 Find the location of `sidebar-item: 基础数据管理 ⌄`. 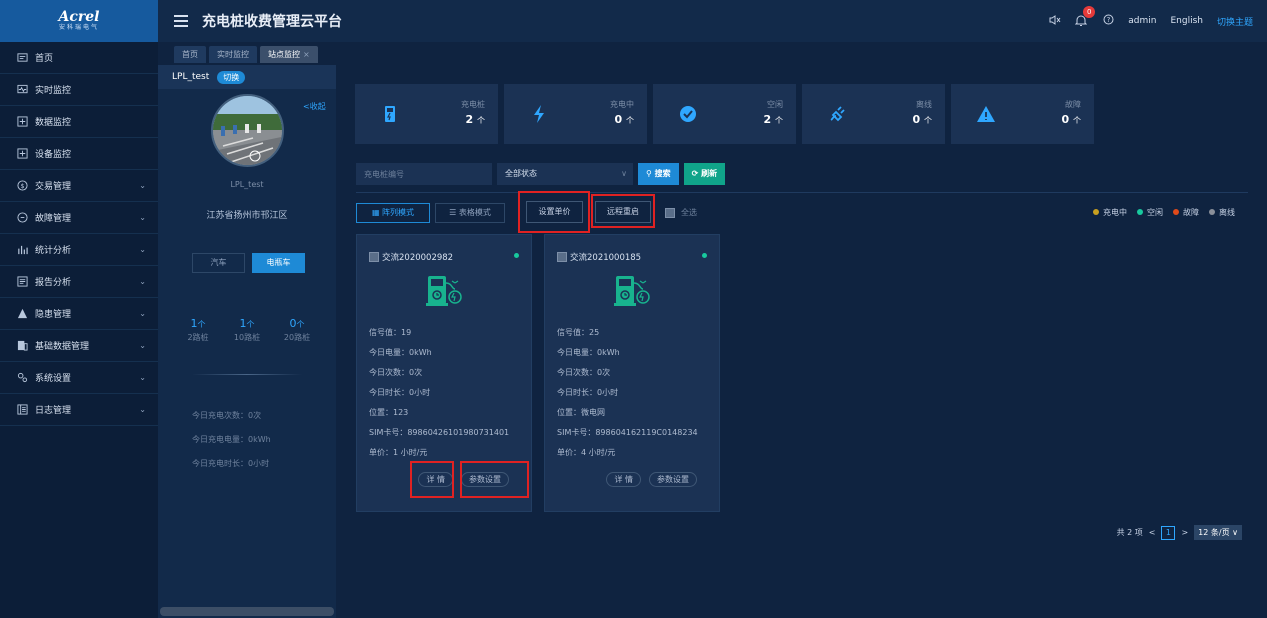

sidebar-item: 基础数据管理 ⌄ is located at coordinates (79, 346).